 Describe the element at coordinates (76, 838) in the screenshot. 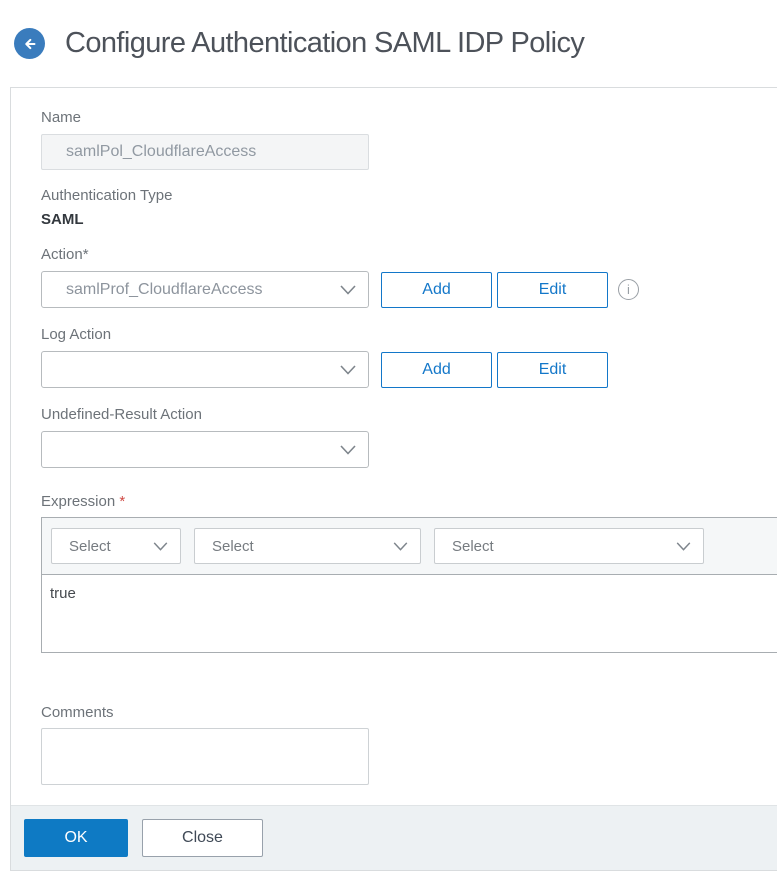

I see `ok-button: OK` at that location.